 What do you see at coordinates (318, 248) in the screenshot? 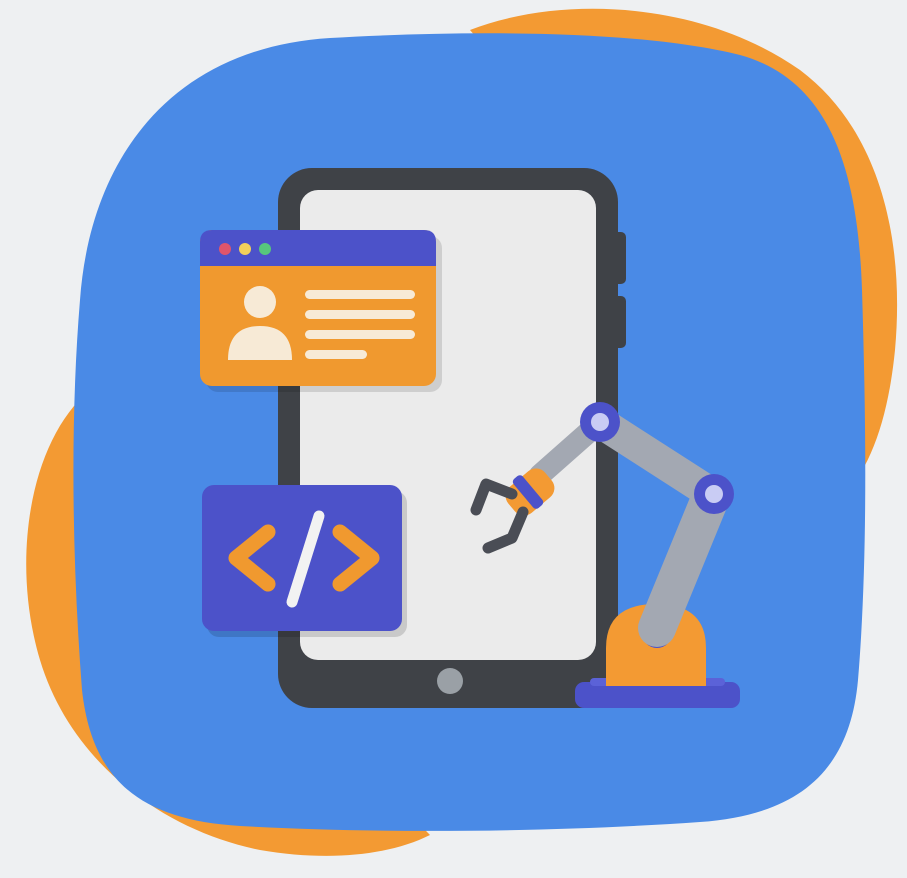
I see `profile-card-titlebar` at bounding box center [318, 248].